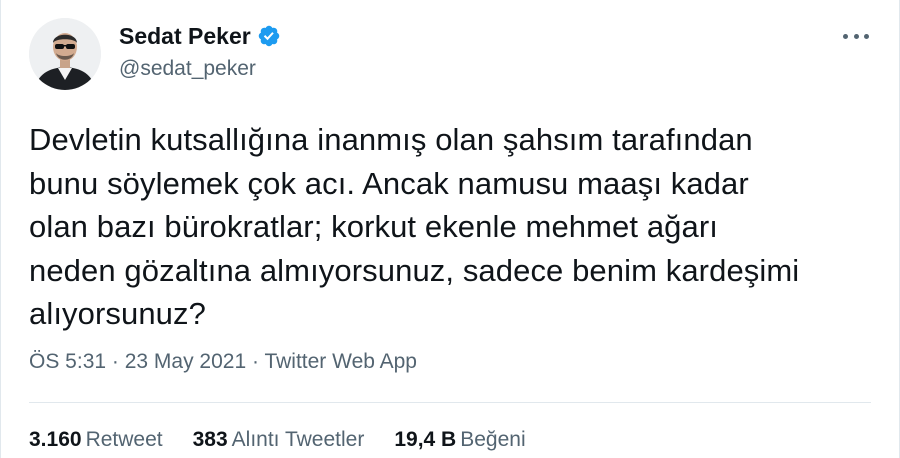  I want to click on tweet-date: 23 May 2021, so click(185, 361).